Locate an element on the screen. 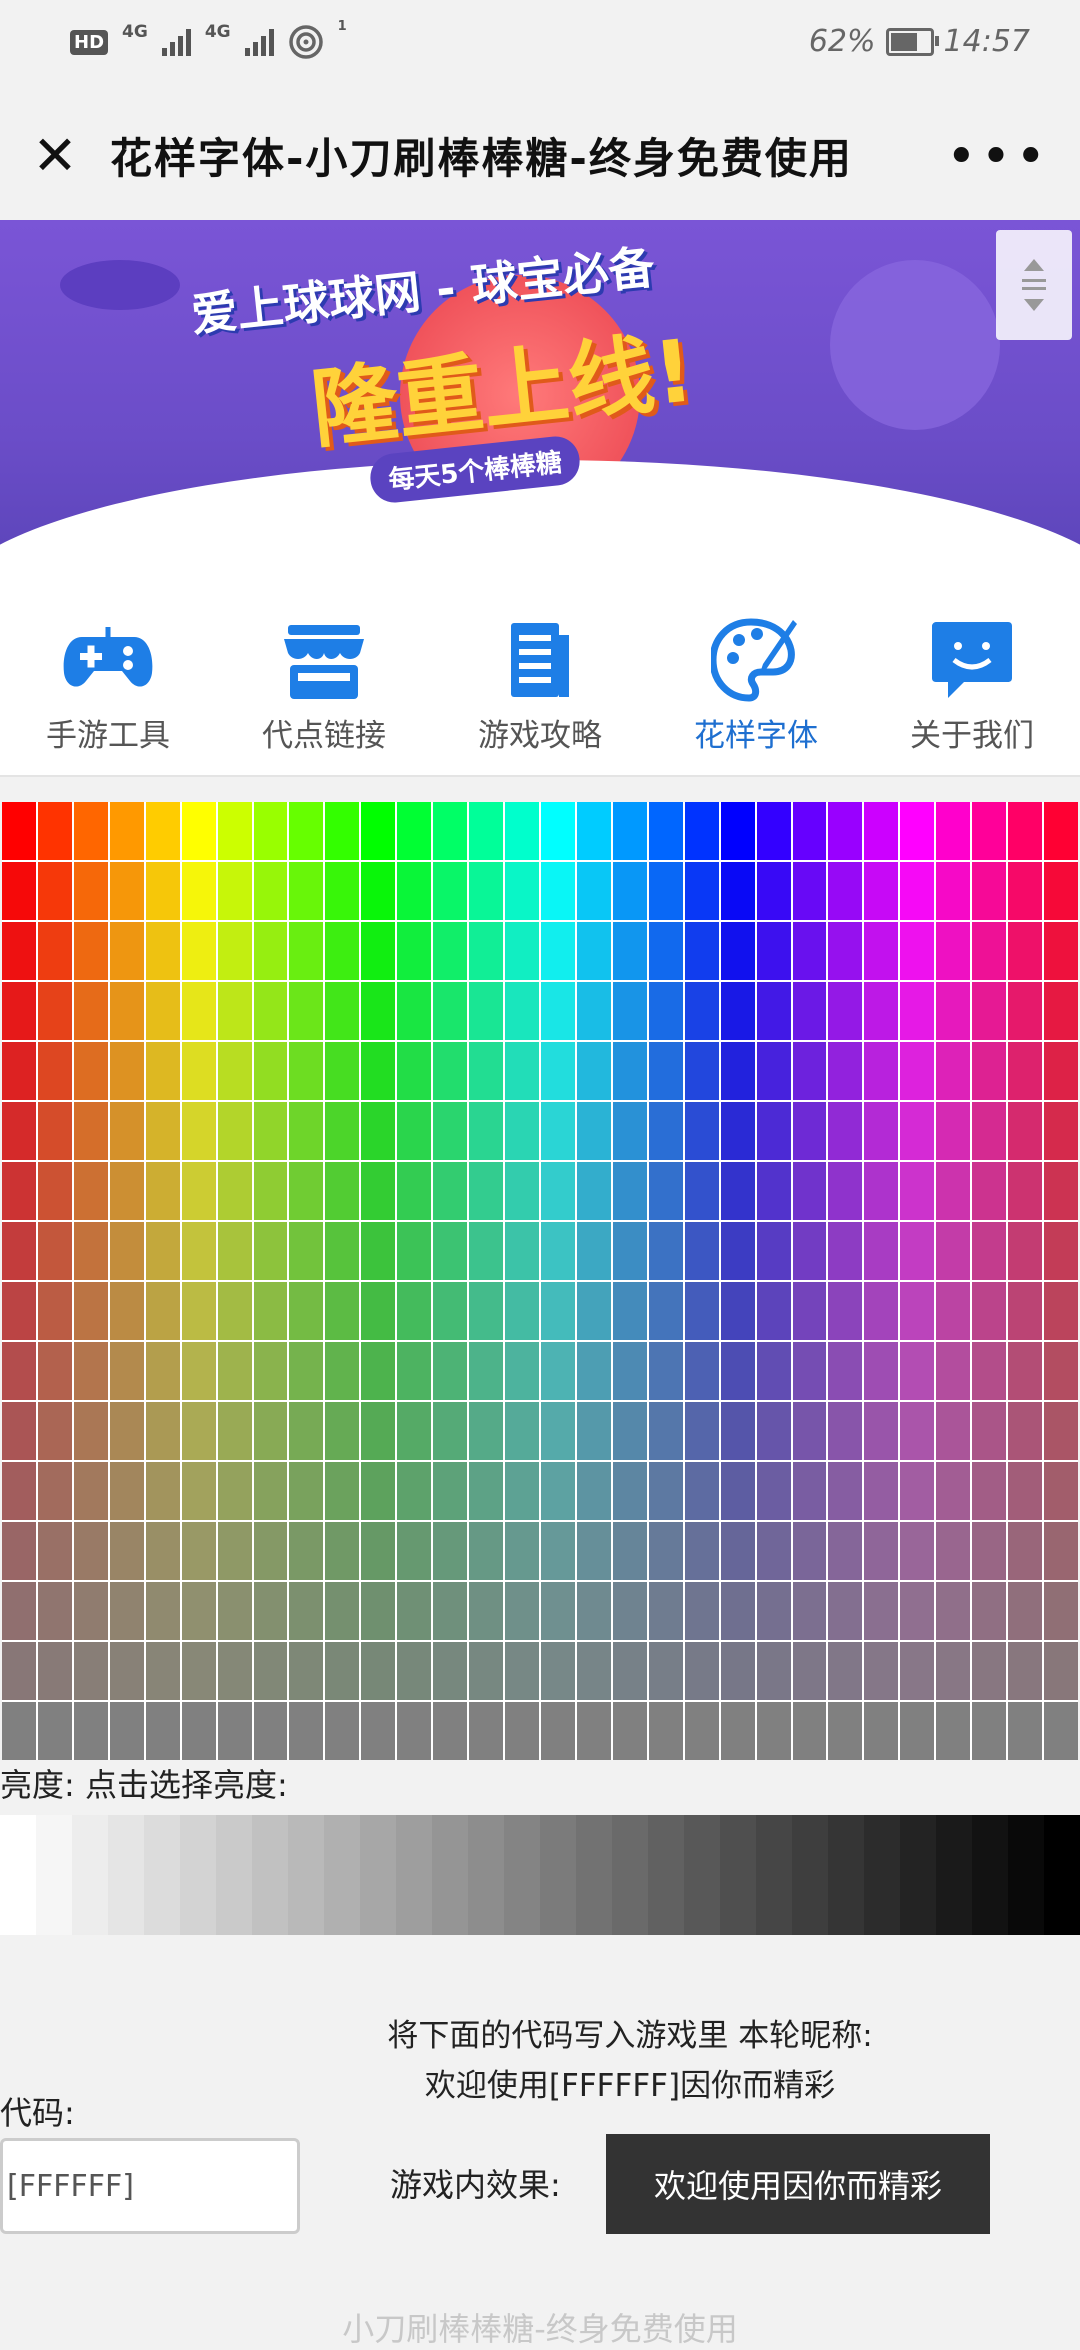 This screenshot has height=2350, width=1080. close-icon: ✕ is located at coordinates (55, 156).